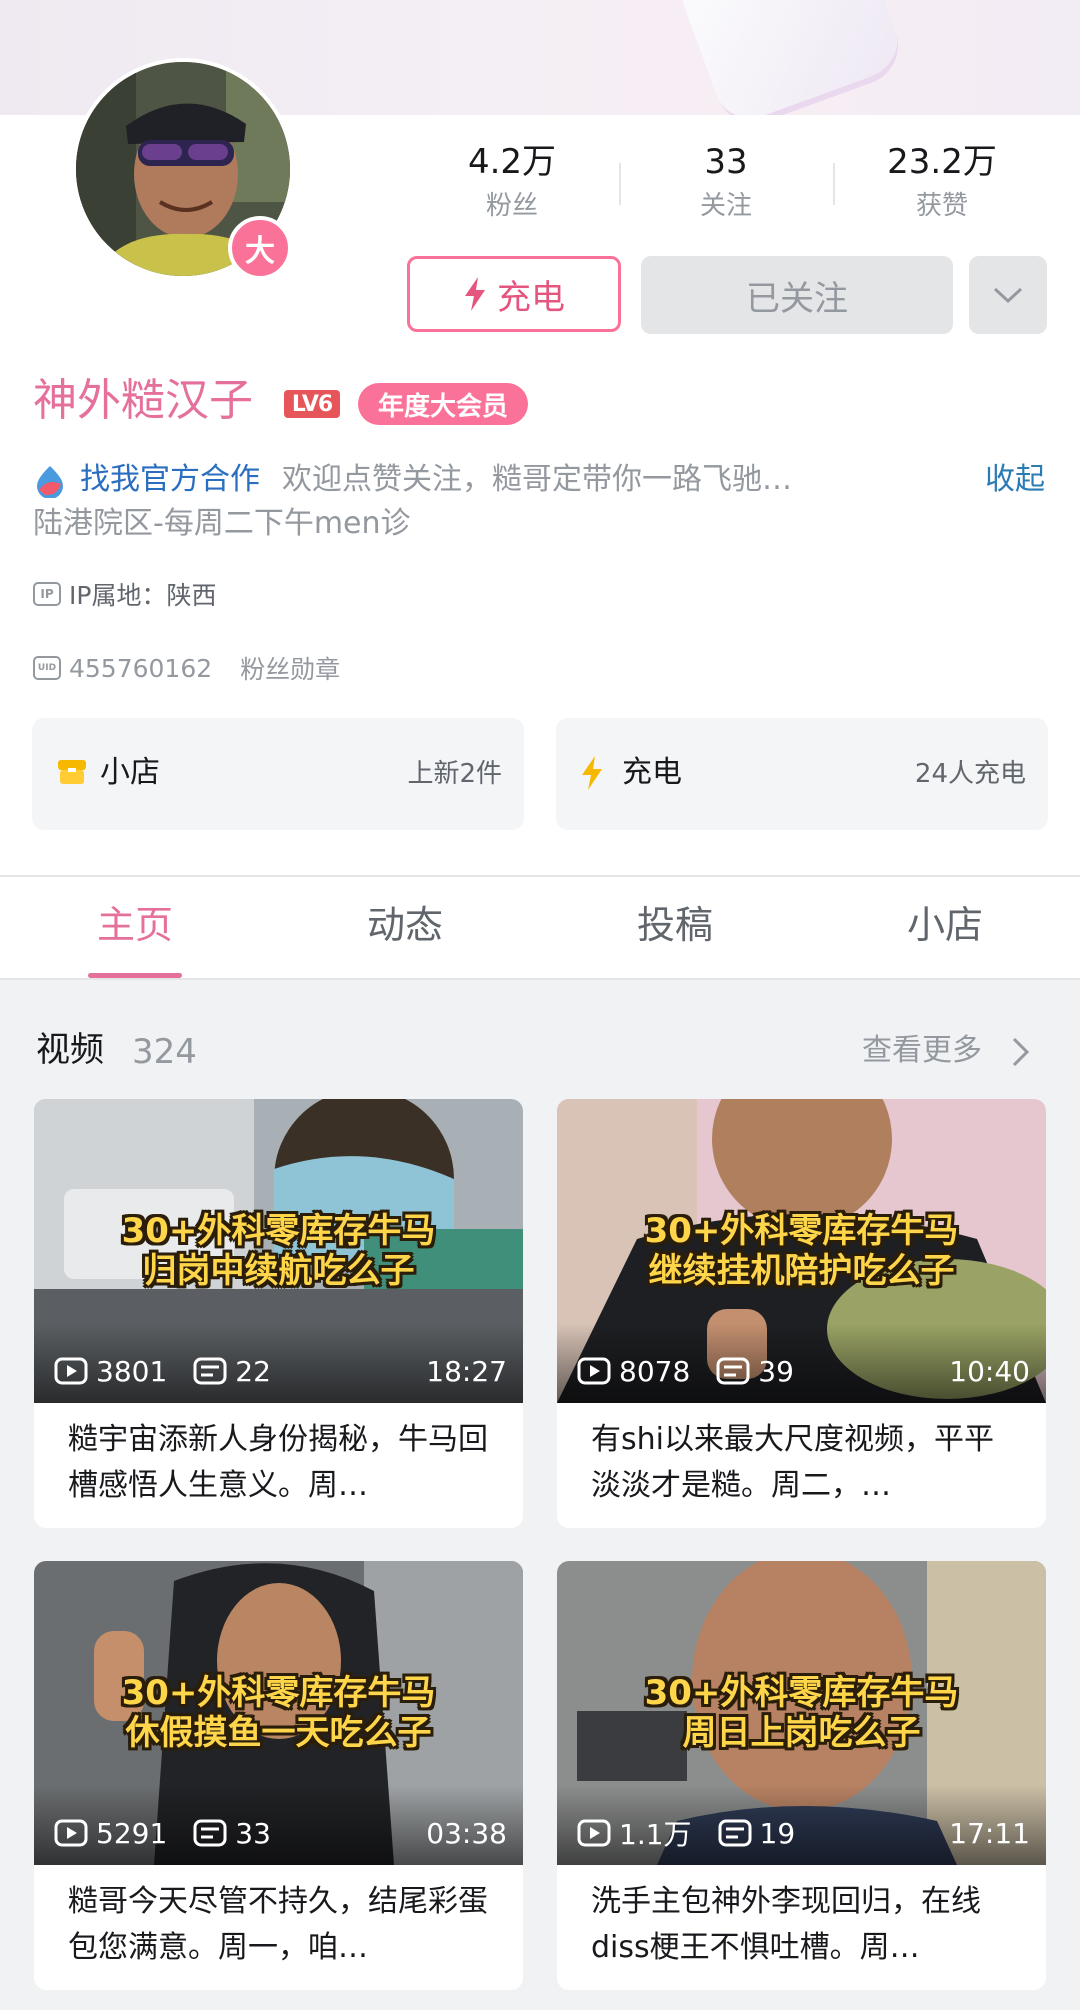 The height and width of the screenshot is (2010, 1080). I want to click on chevron-right-icon, so click(1020, 1051).